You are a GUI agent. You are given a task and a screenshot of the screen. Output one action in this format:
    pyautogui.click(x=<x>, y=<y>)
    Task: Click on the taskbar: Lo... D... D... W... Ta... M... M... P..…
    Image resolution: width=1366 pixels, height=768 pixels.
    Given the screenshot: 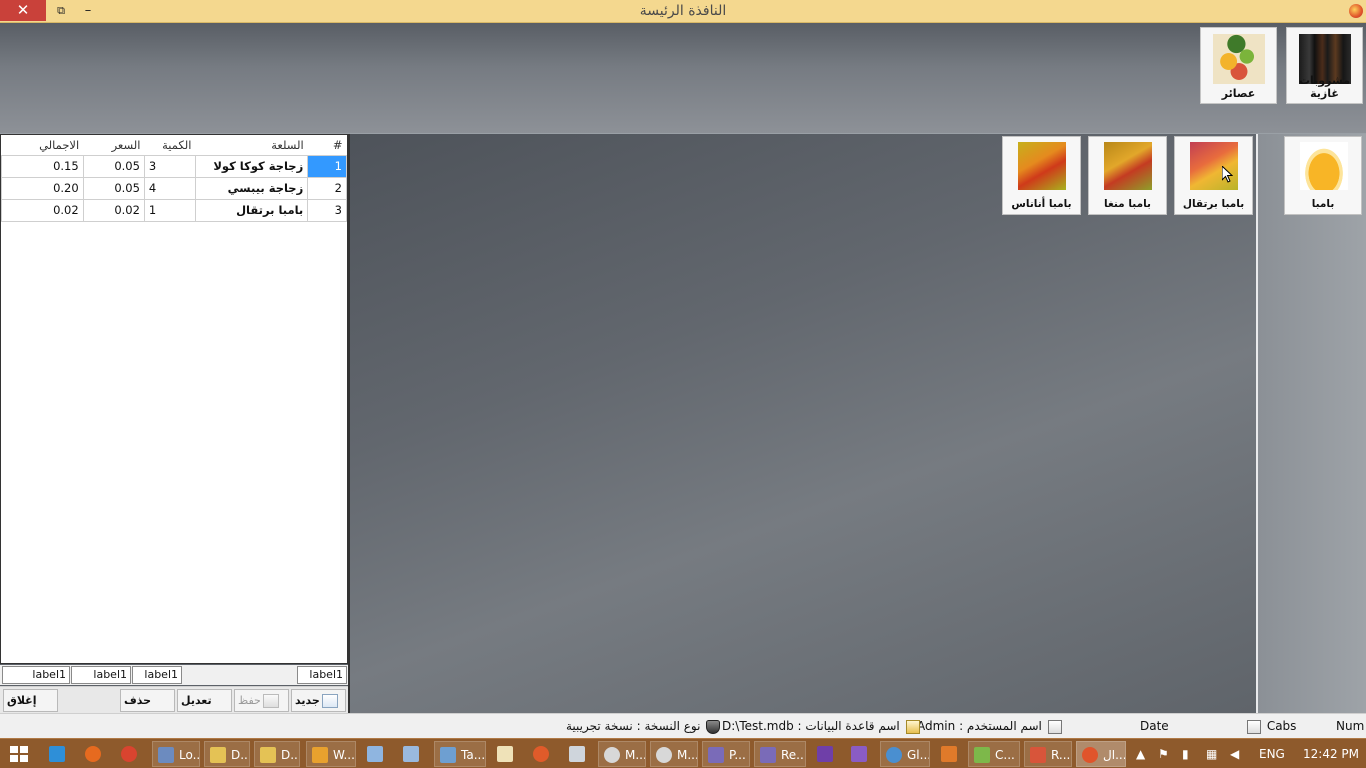 What is the action you would take?
    pyautogui.click(x=683, y=753)
    